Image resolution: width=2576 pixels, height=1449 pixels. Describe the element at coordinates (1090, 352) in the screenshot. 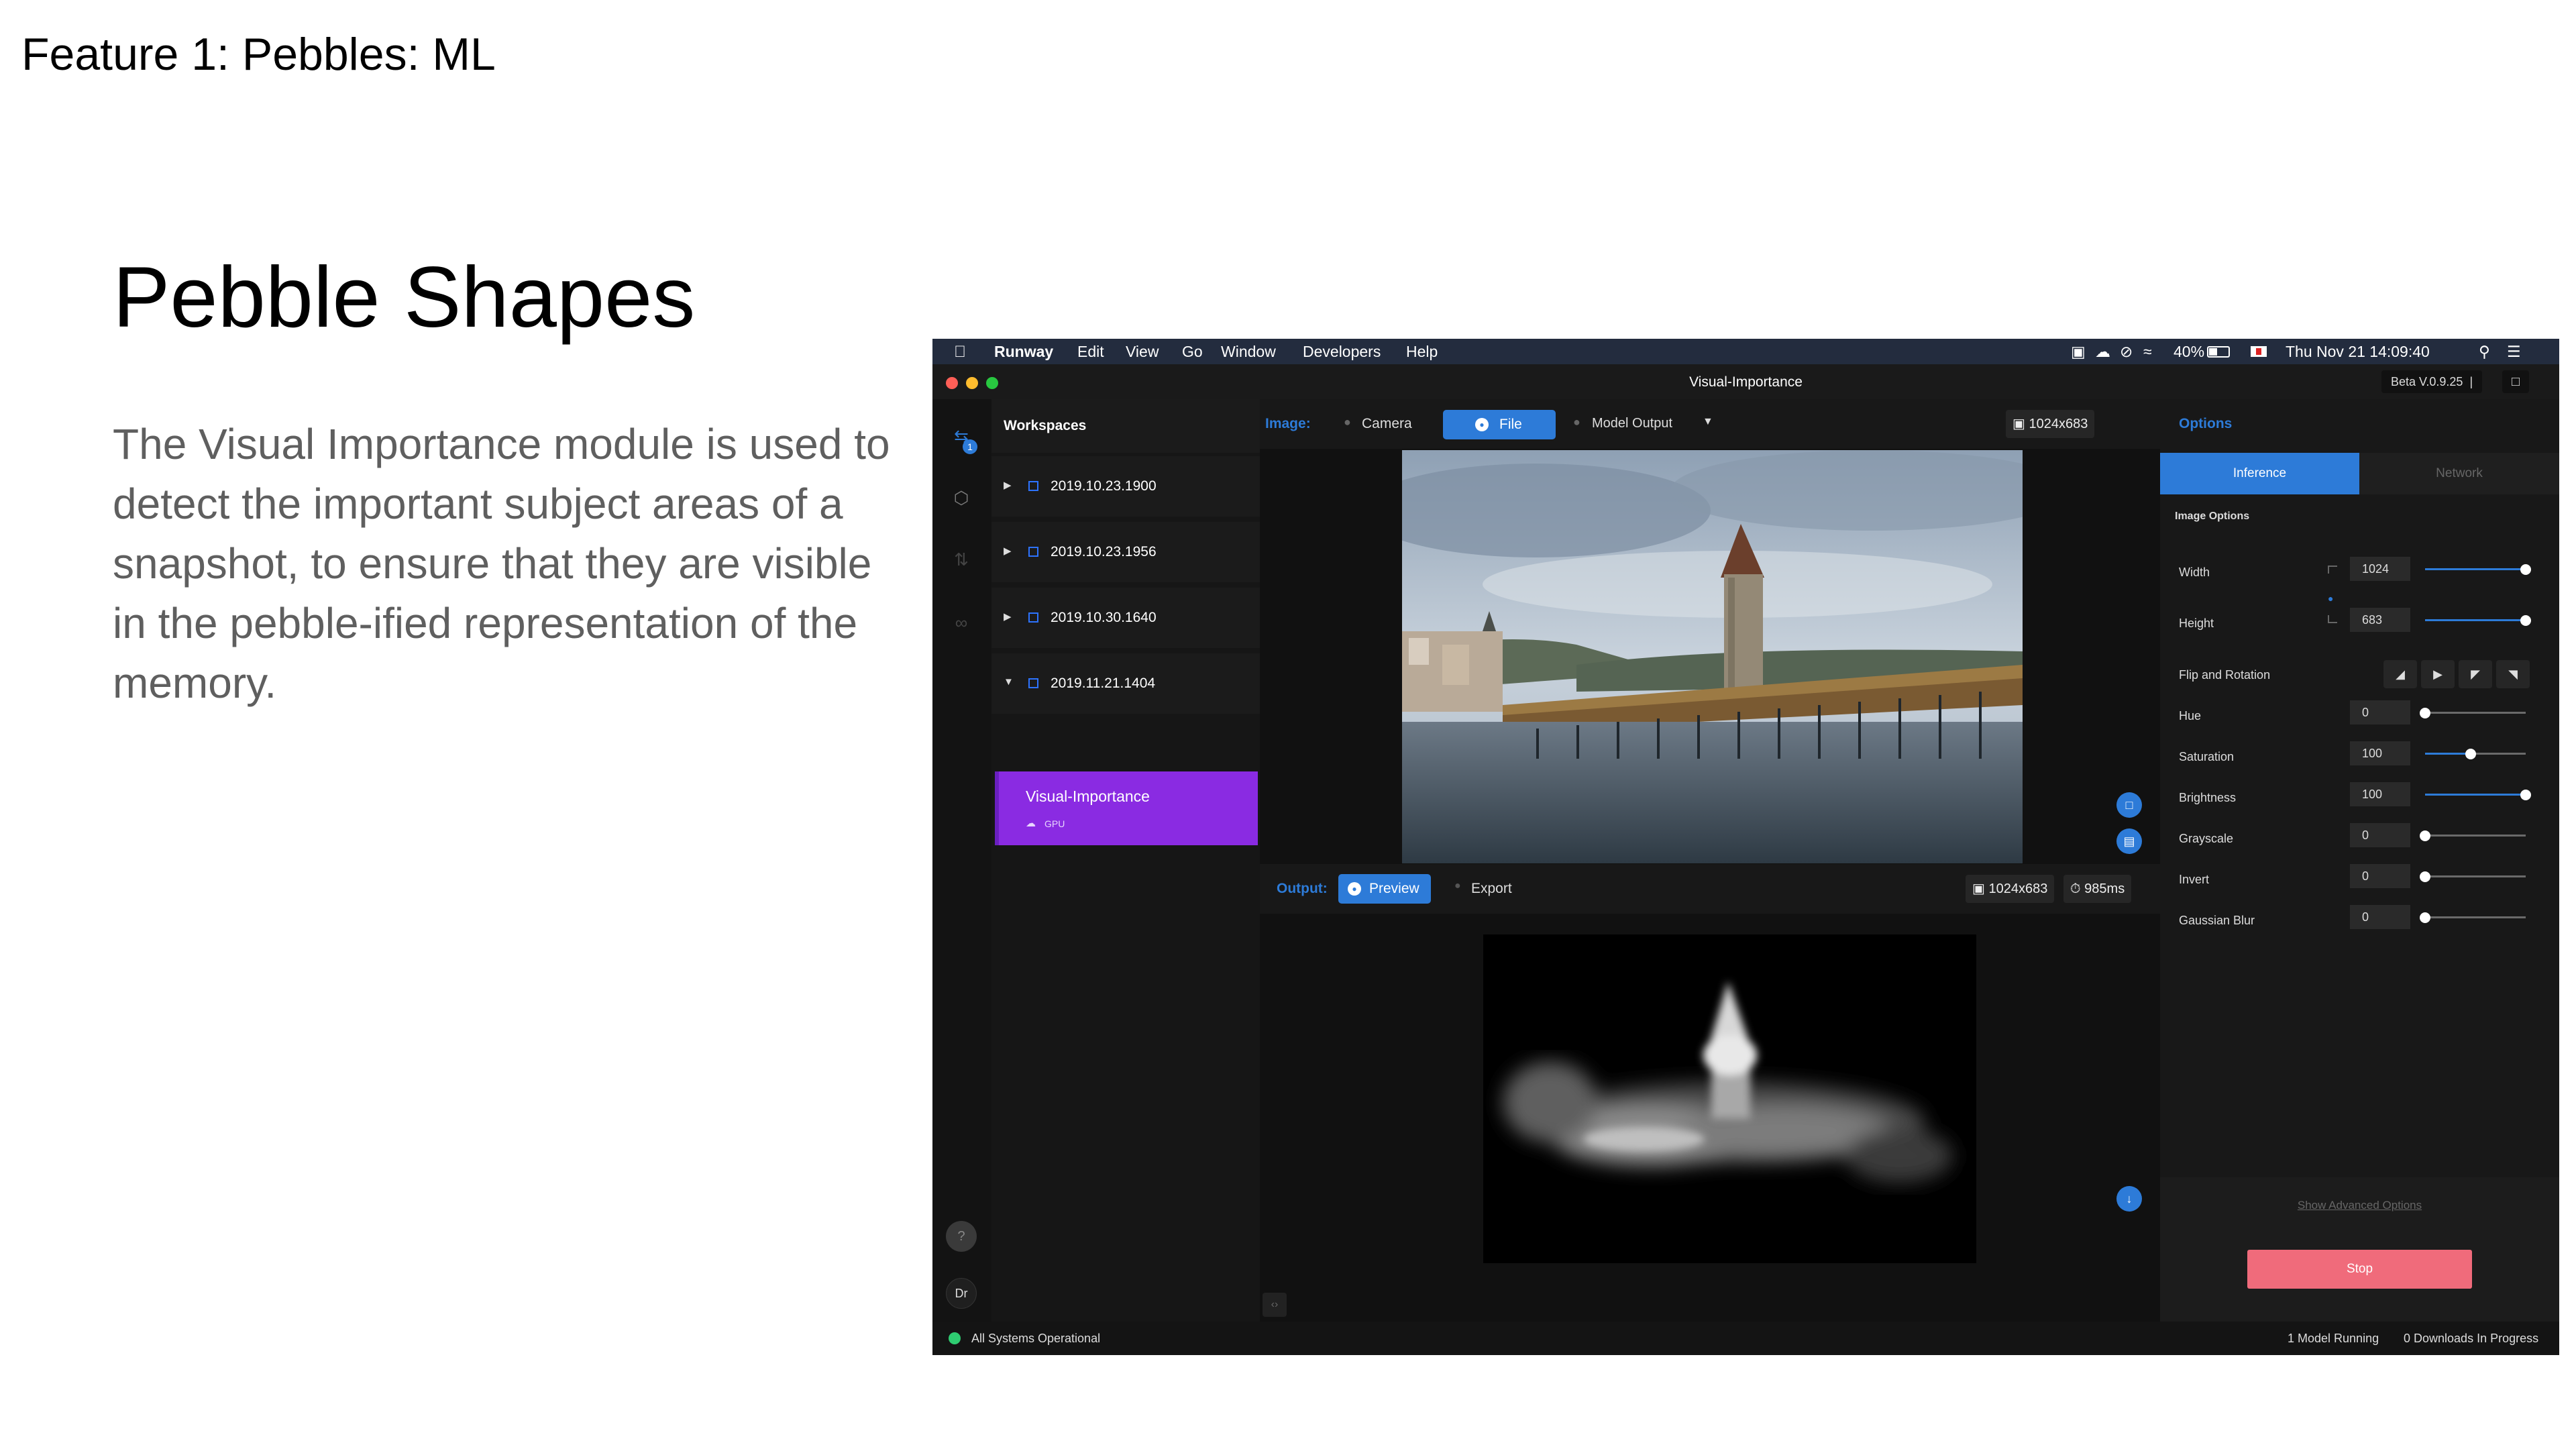

I see `menu-edit: Edit` at that location.